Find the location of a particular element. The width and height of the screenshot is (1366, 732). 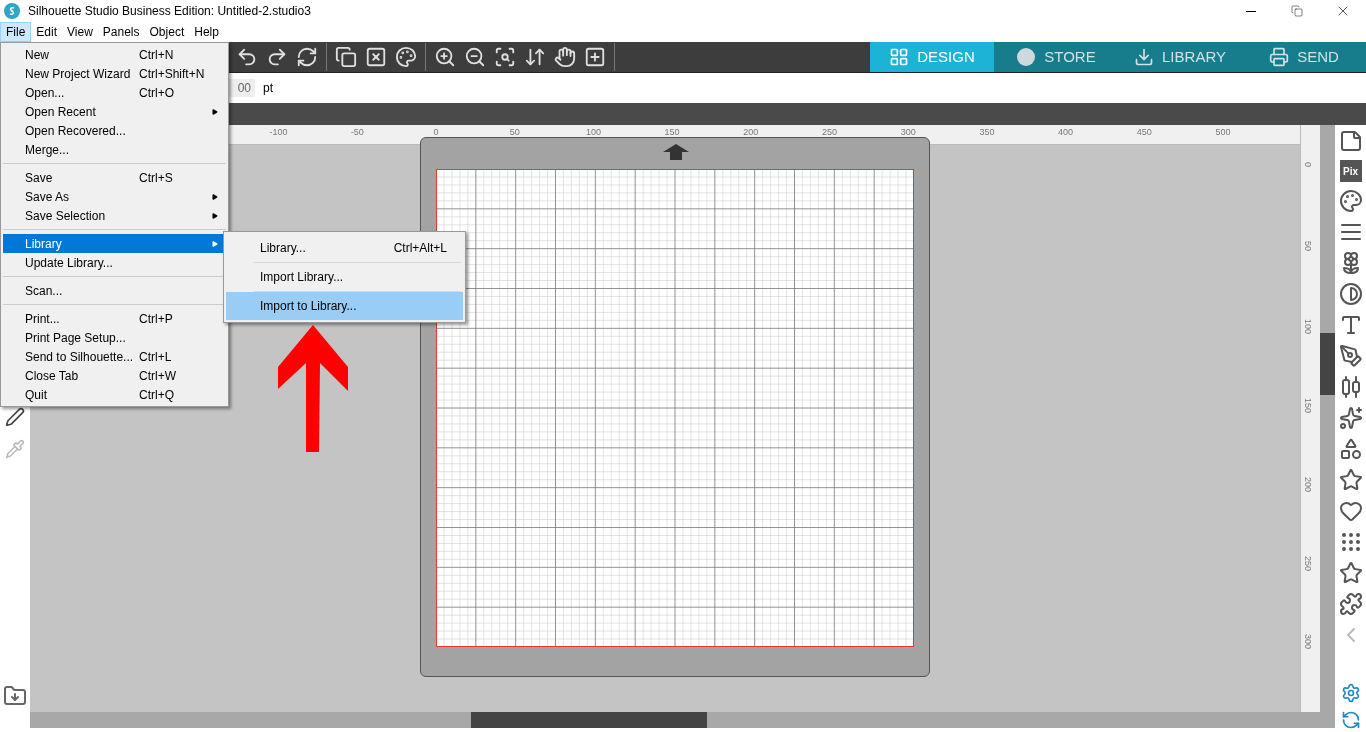

up-arrow-icon is located at coordinates (676, 152).